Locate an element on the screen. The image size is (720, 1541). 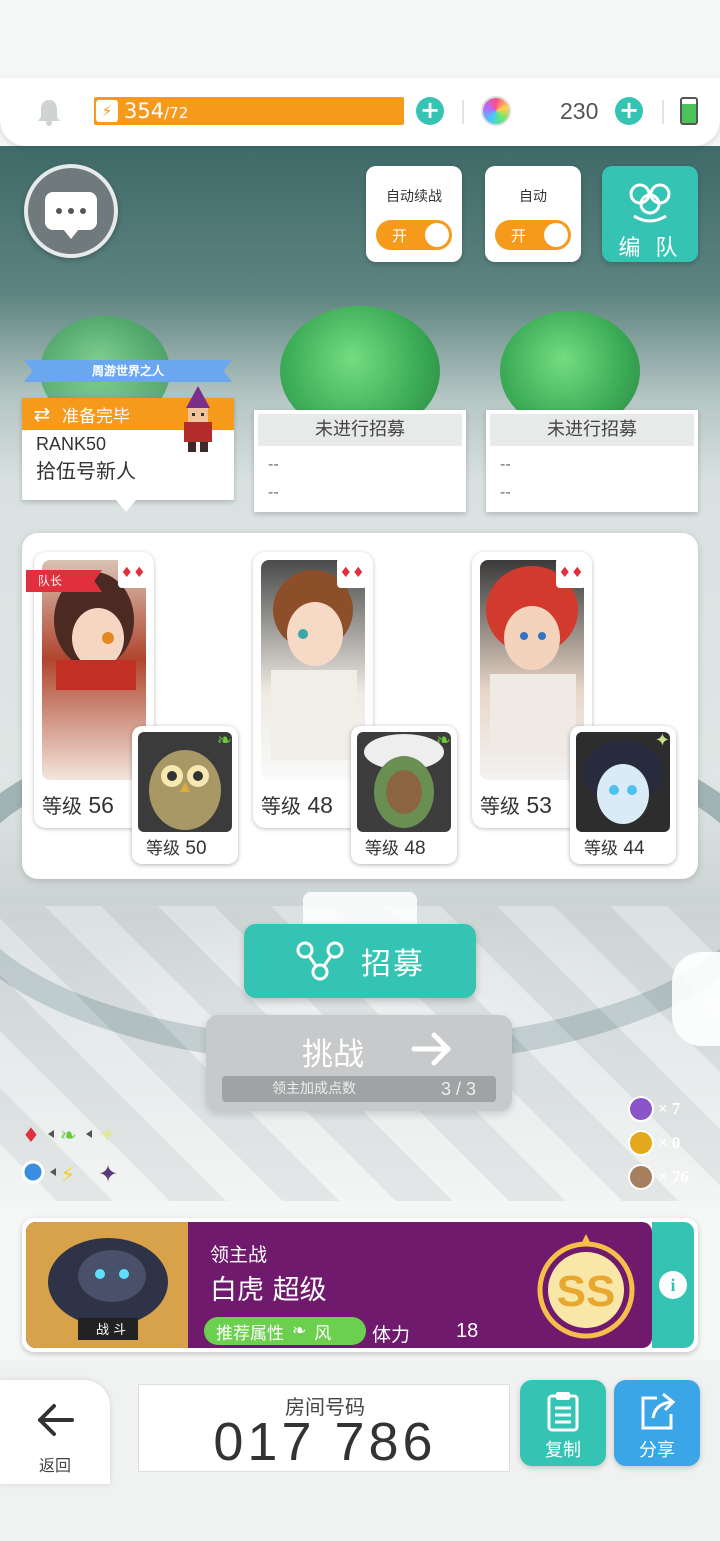
info-icon: i is located at coordinates (673, 1285).